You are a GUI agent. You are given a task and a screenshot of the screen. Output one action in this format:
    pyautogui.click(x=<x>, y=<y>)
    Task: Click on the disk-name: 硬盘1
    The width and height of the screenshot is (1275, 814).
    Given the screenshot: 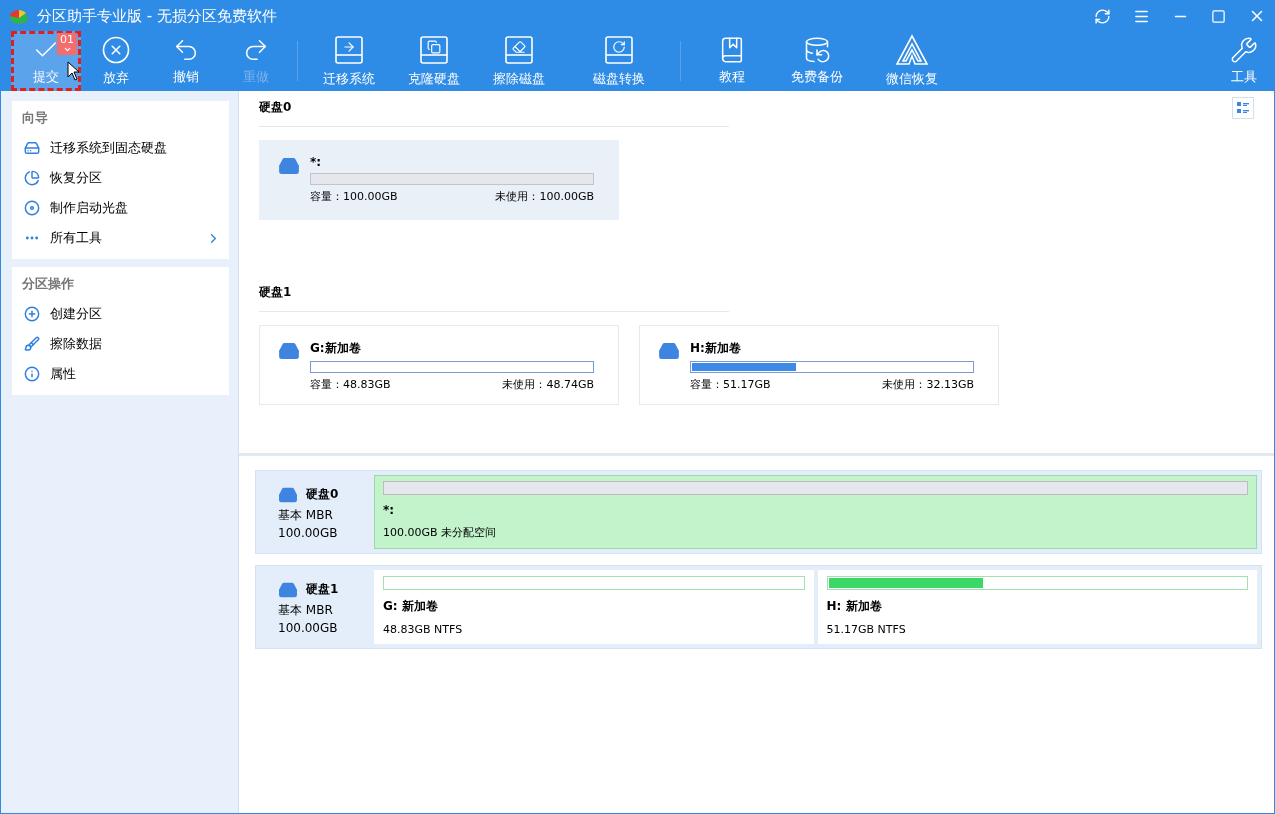 What is the action you would take?
    pyautogui.click(x=322, y=589)
    